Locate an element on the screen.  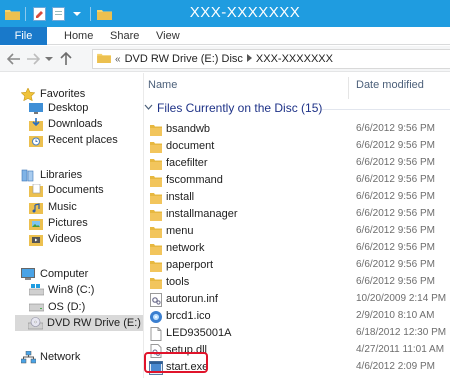
file-name: facefilter is located at coordinates (187, 163).